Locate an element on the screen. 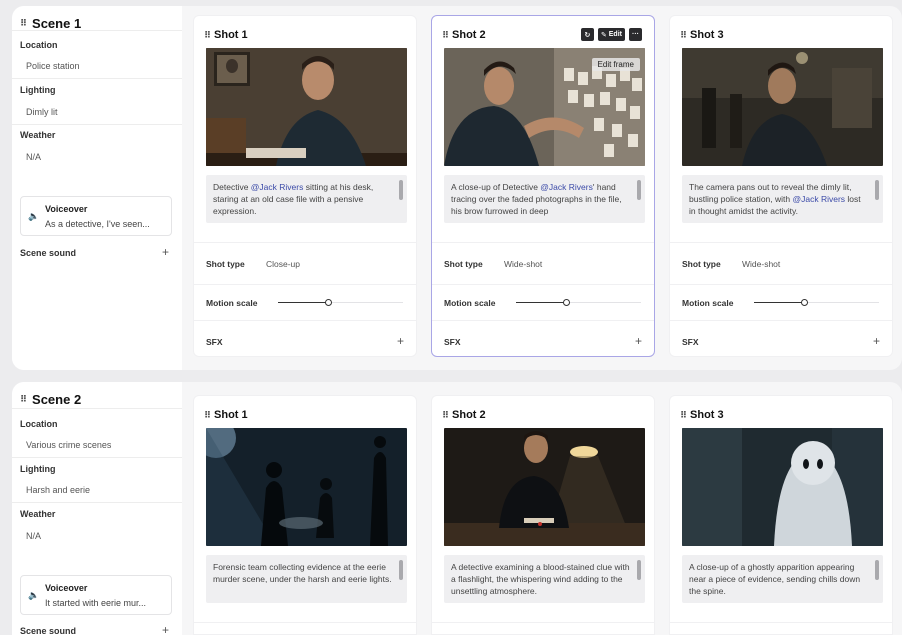 The image size is (902, 635). location-label: Location is located at coordinates (39, 424).